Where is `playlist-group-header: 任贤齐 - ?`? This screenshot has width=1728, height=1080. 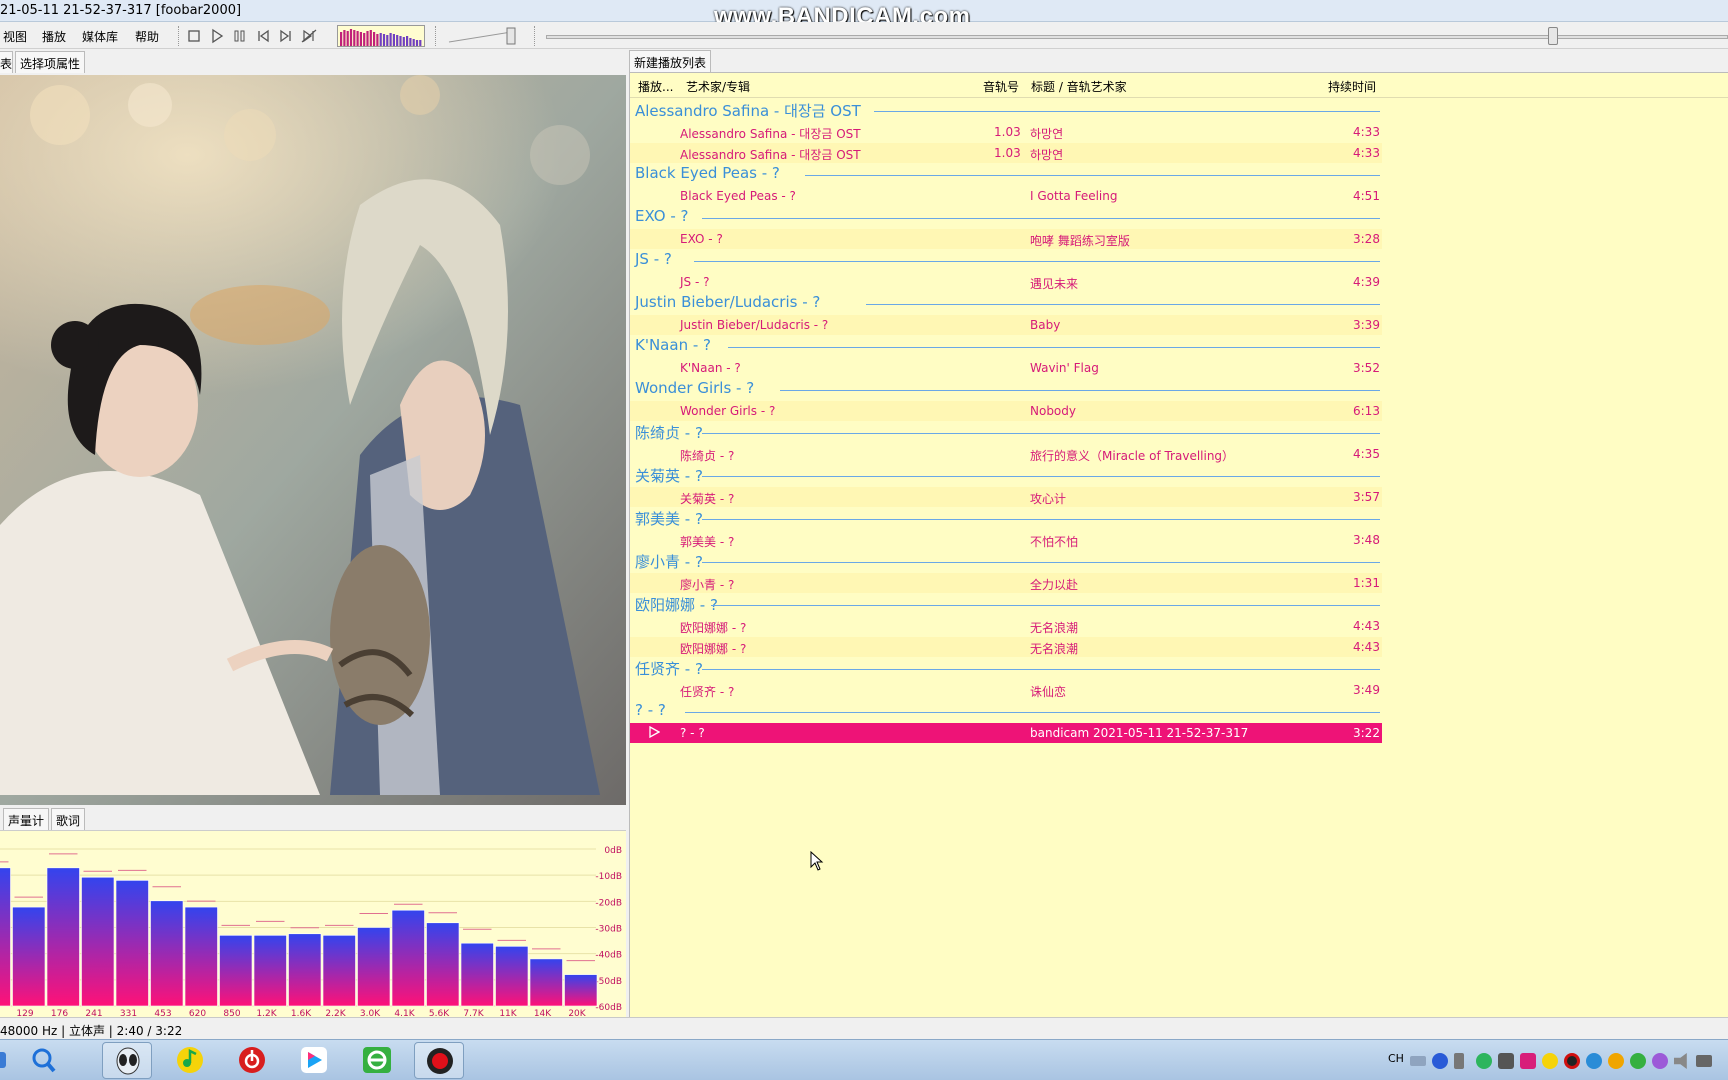
playlist-group-header: 任贤齐 - ? is located at coordinates (669, 669).